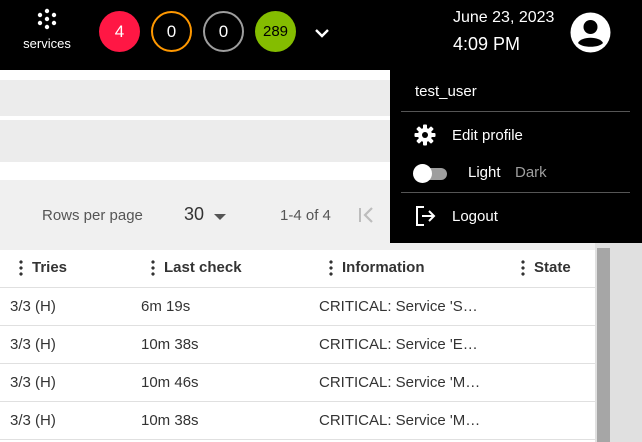 The height and width of the screenshot is (442, 642). I want to click on first-page-icon, so click(367, 215).